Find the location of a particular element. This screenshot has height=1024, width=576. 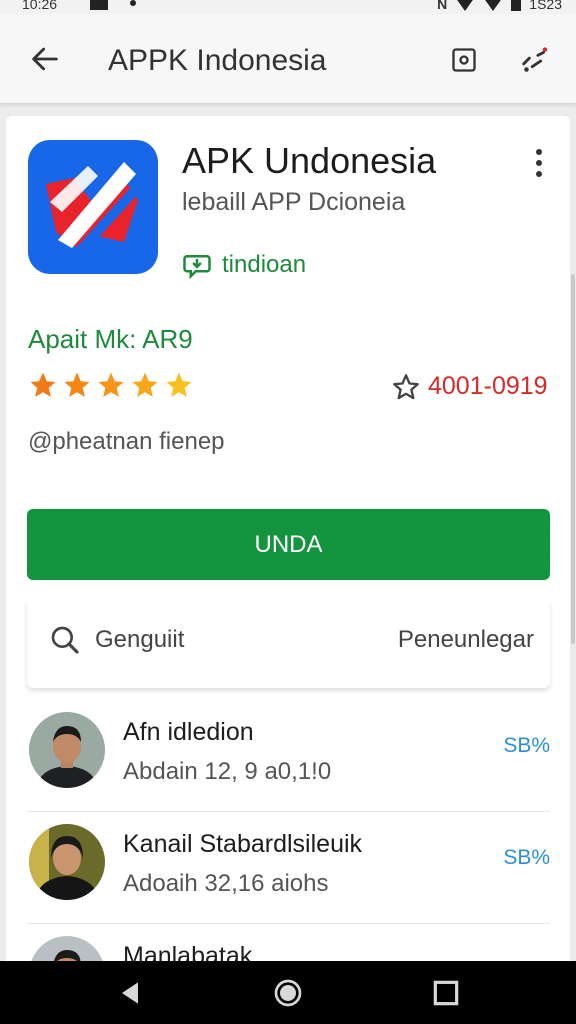

rating-count-value: 4001-0919 is located at coordinates (488, 386).